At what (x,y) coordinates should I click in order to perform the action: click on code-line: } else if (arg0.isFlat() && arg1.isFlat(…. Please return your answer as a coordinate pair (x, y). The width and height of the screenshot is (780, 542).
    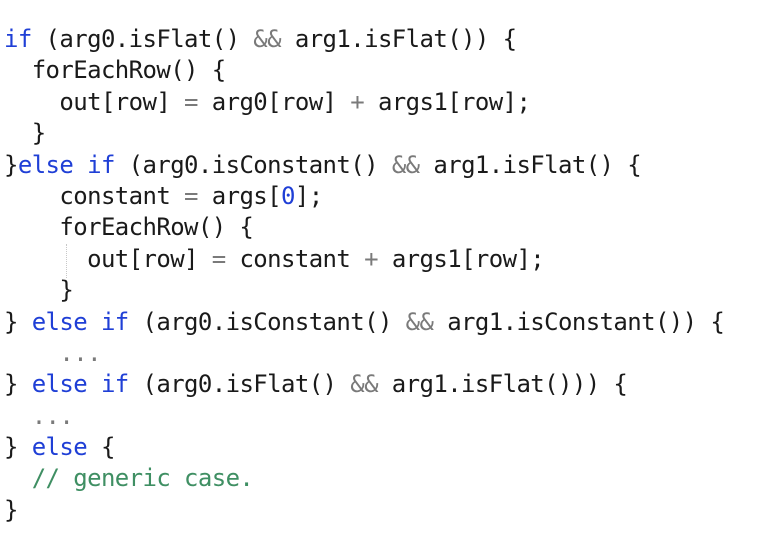
    Looking at the image, I should click on (364, 384).